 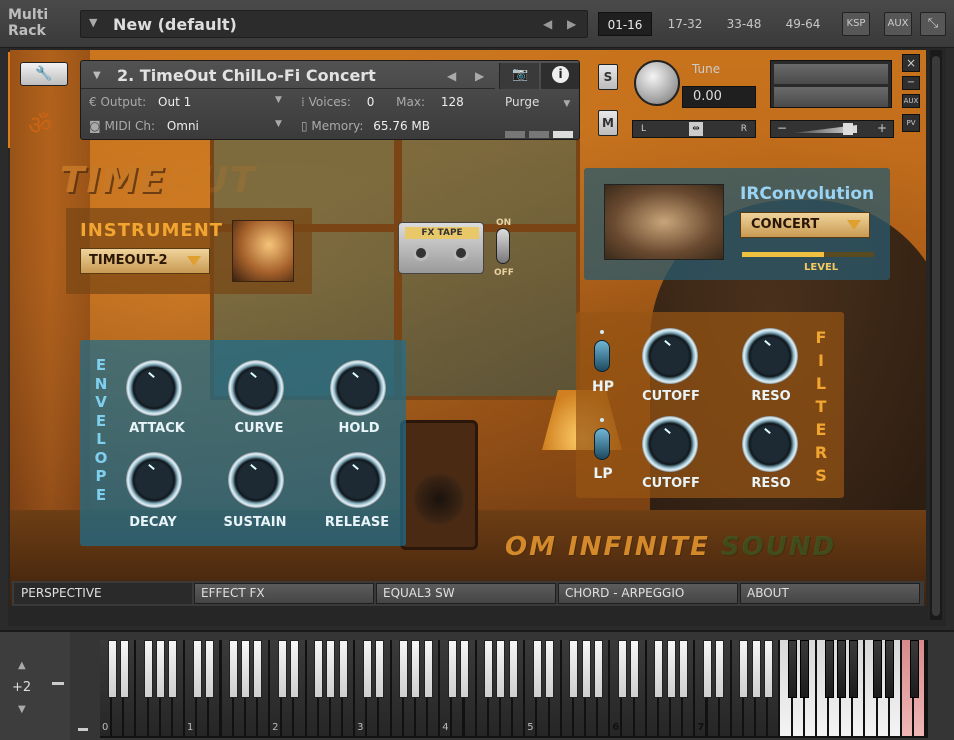 I want to click on hold-knob, so click(x=358, y=388).